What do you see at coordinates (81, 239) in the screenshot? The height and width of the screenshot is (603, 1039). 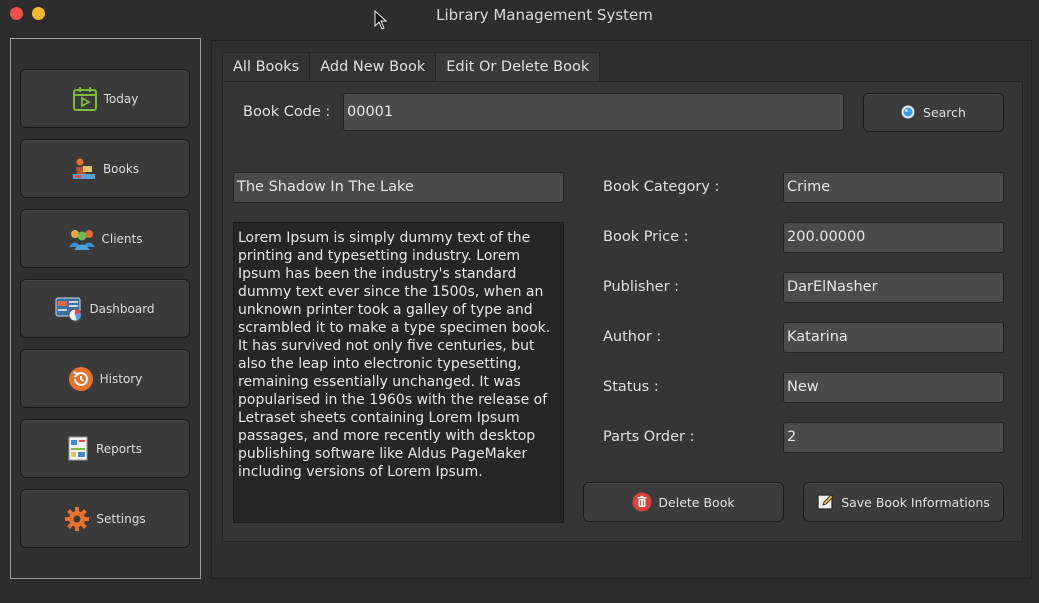 I see `users-icon` at bounding box center [81, 239].